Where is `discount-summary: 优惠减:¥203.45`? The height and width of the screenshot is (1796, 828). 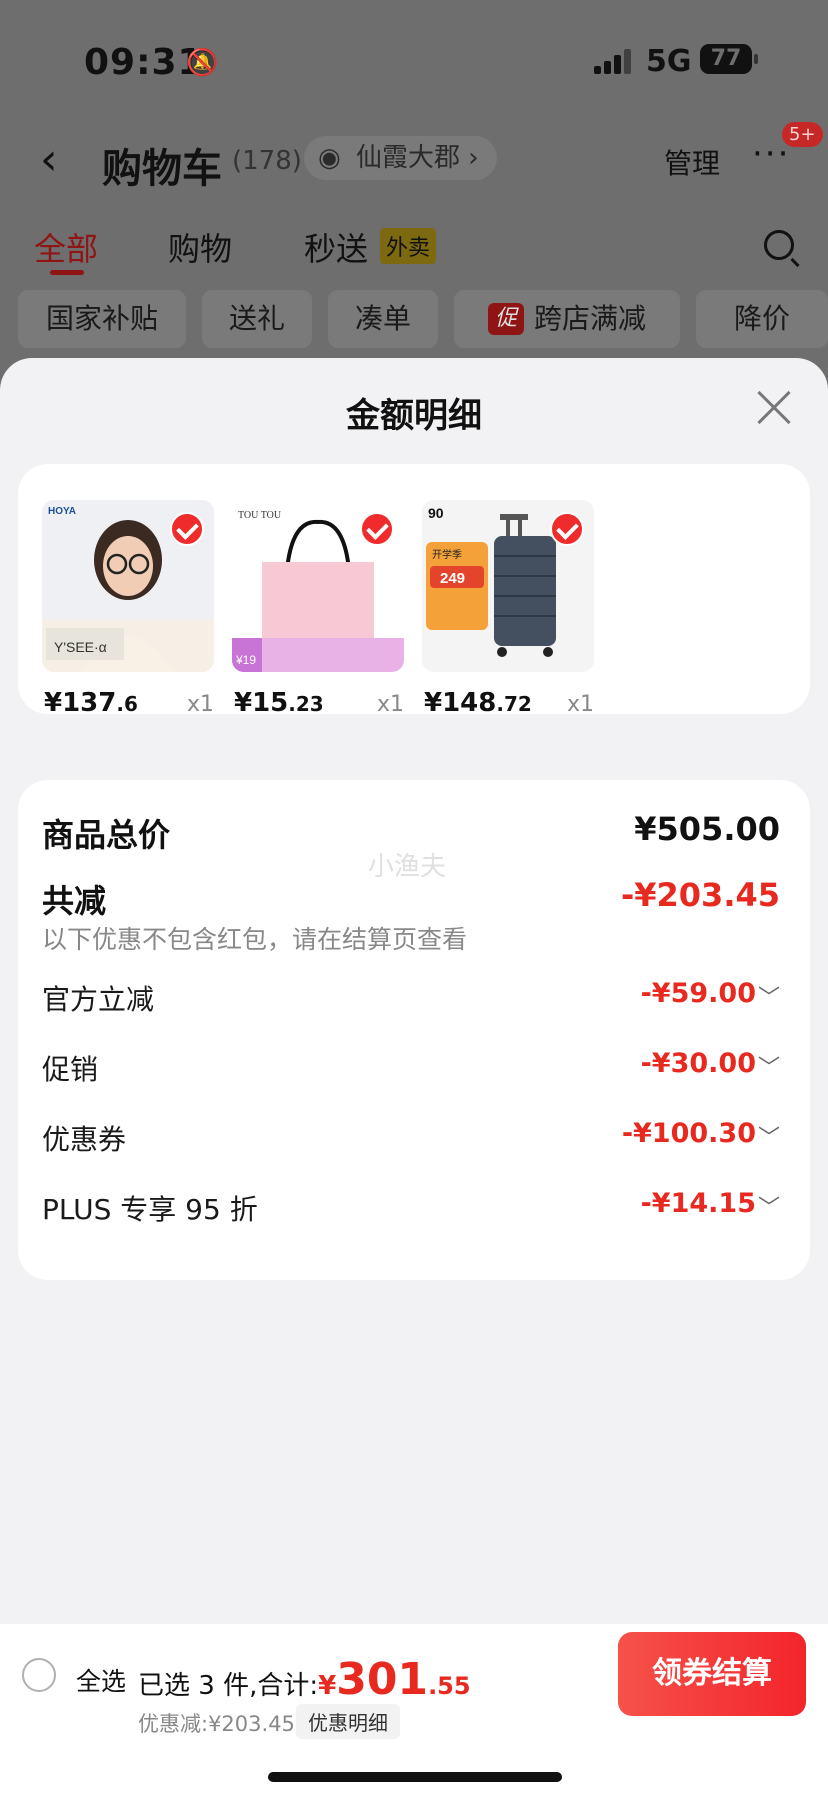 discount-summary: 优惠减:¥203.45 is located at coordinates (216, 1724).